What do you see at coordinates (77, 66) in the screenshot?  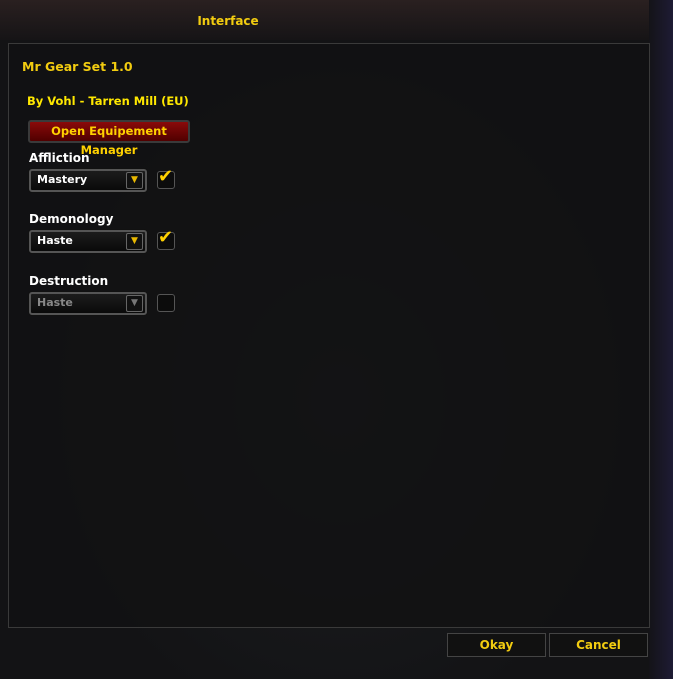 I see `addon-title: Mr Gear Set 1.0` at bounding box center [77, 66].